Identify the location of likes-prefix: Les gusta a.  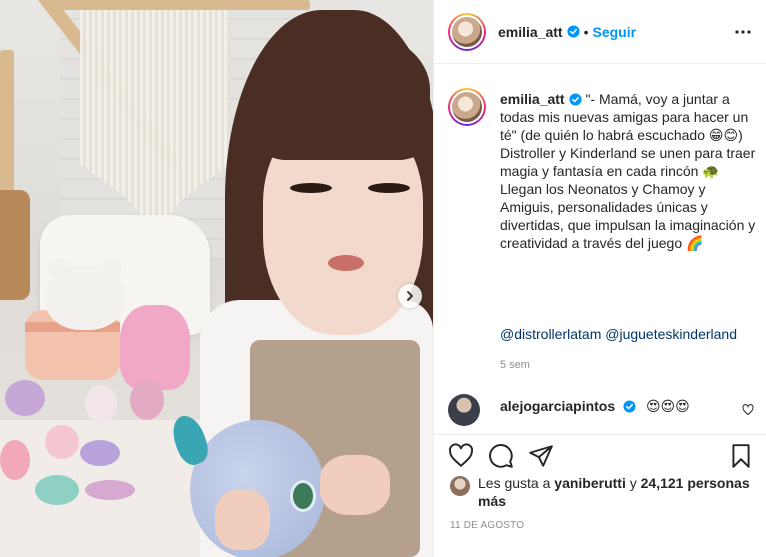
(514, 483).